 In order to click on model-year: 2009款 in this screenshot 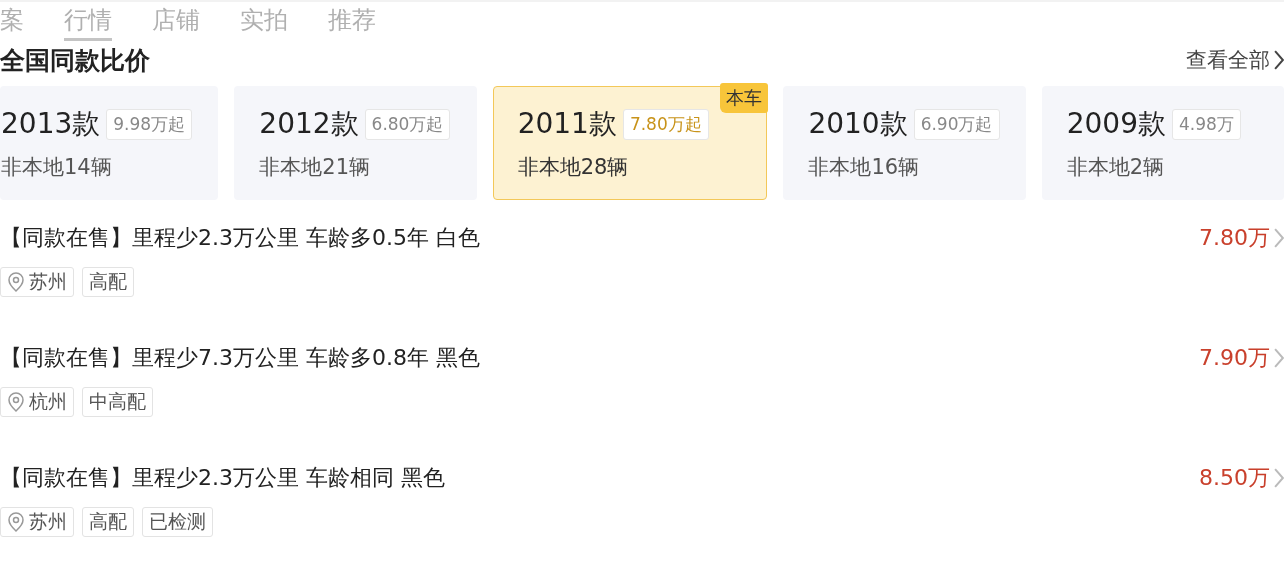, I will do `click(1116, 124)`.